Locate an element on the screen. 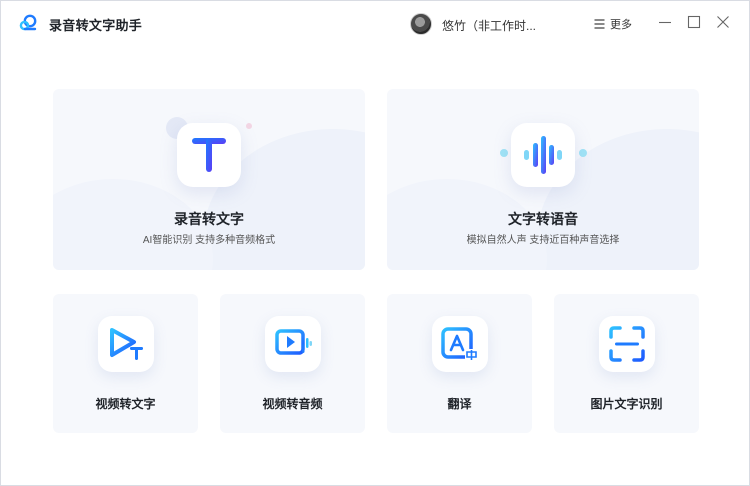  text-to-speech-subtitle: 模拟自然人声 支持近百种声音选择 is located at coordinates (543, 240).